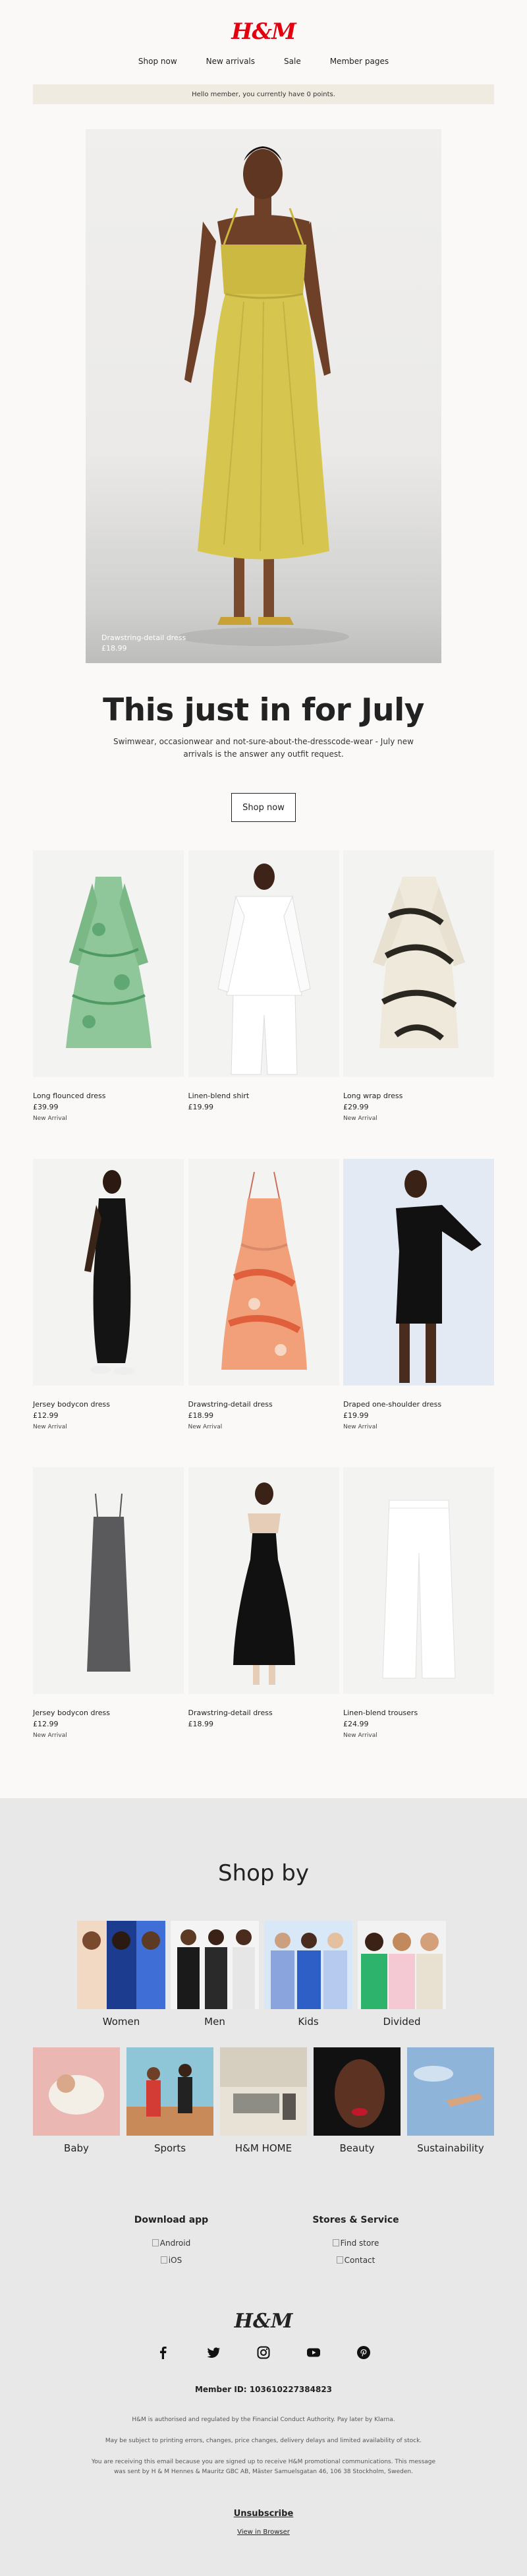 This screenshot has height=2576, width=527. What do you see at coordinates (357, 2148) in the screenshot?
I see `category-label: Beauty` at bounding box center [357, 2148].